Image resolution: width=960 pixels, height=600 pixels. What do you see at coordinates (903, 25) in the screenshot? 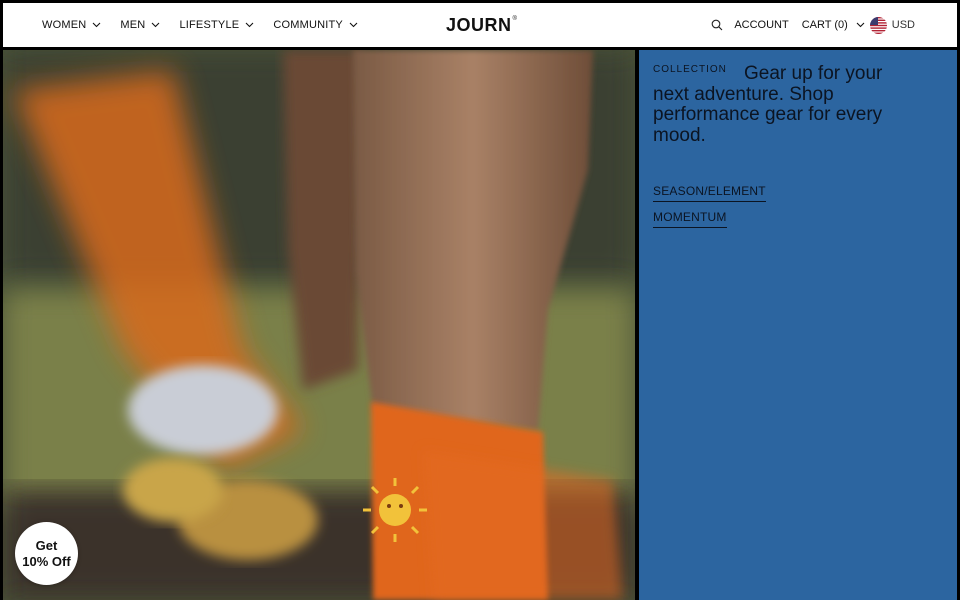
I see `currency-selector: USD` at bounding box center [903, 25].